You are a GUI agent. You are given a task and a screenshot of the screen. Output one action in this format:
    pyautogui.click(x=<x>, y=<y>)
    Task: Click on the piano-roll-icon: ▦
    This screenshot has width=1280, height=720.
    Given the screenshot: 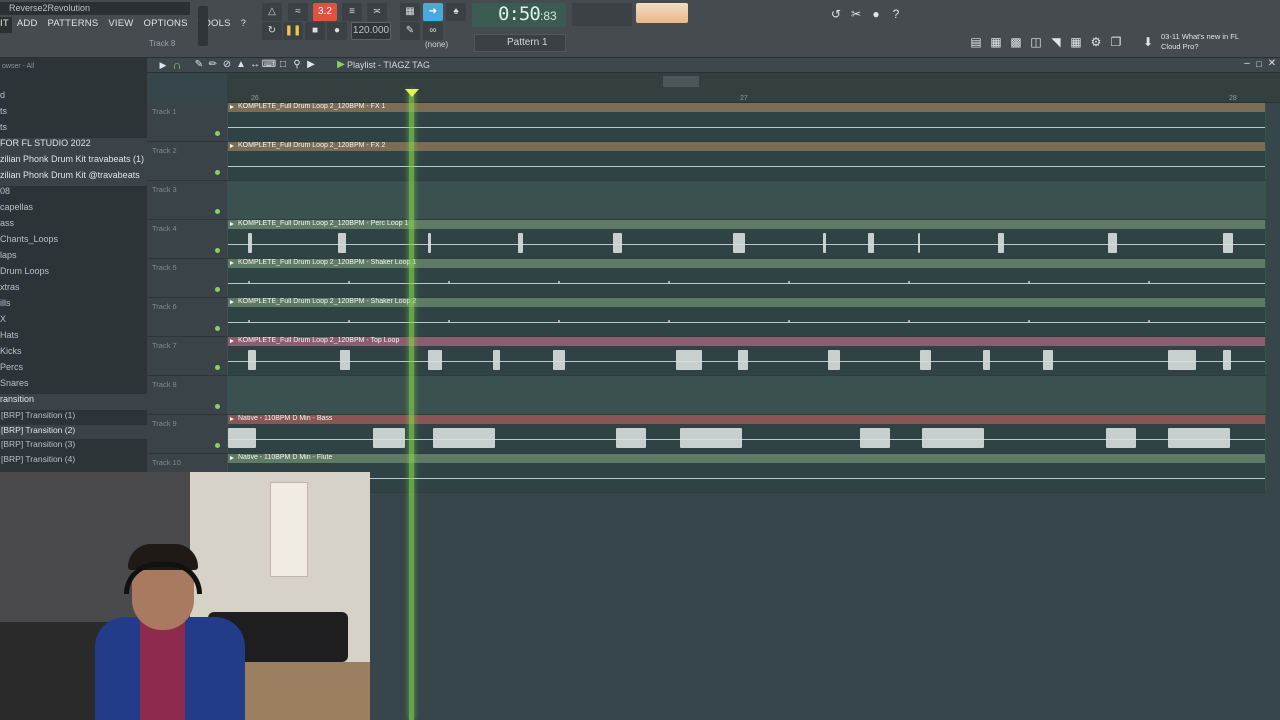 What is the action you would take?
    pyautogui.click(x=996, y=42)
    